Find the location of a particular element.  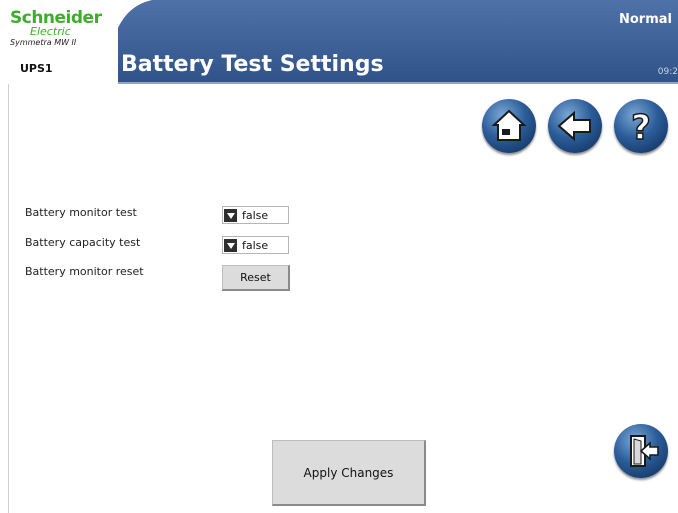

brand-logo-sub: Electric is located at coordinates (50, 31).